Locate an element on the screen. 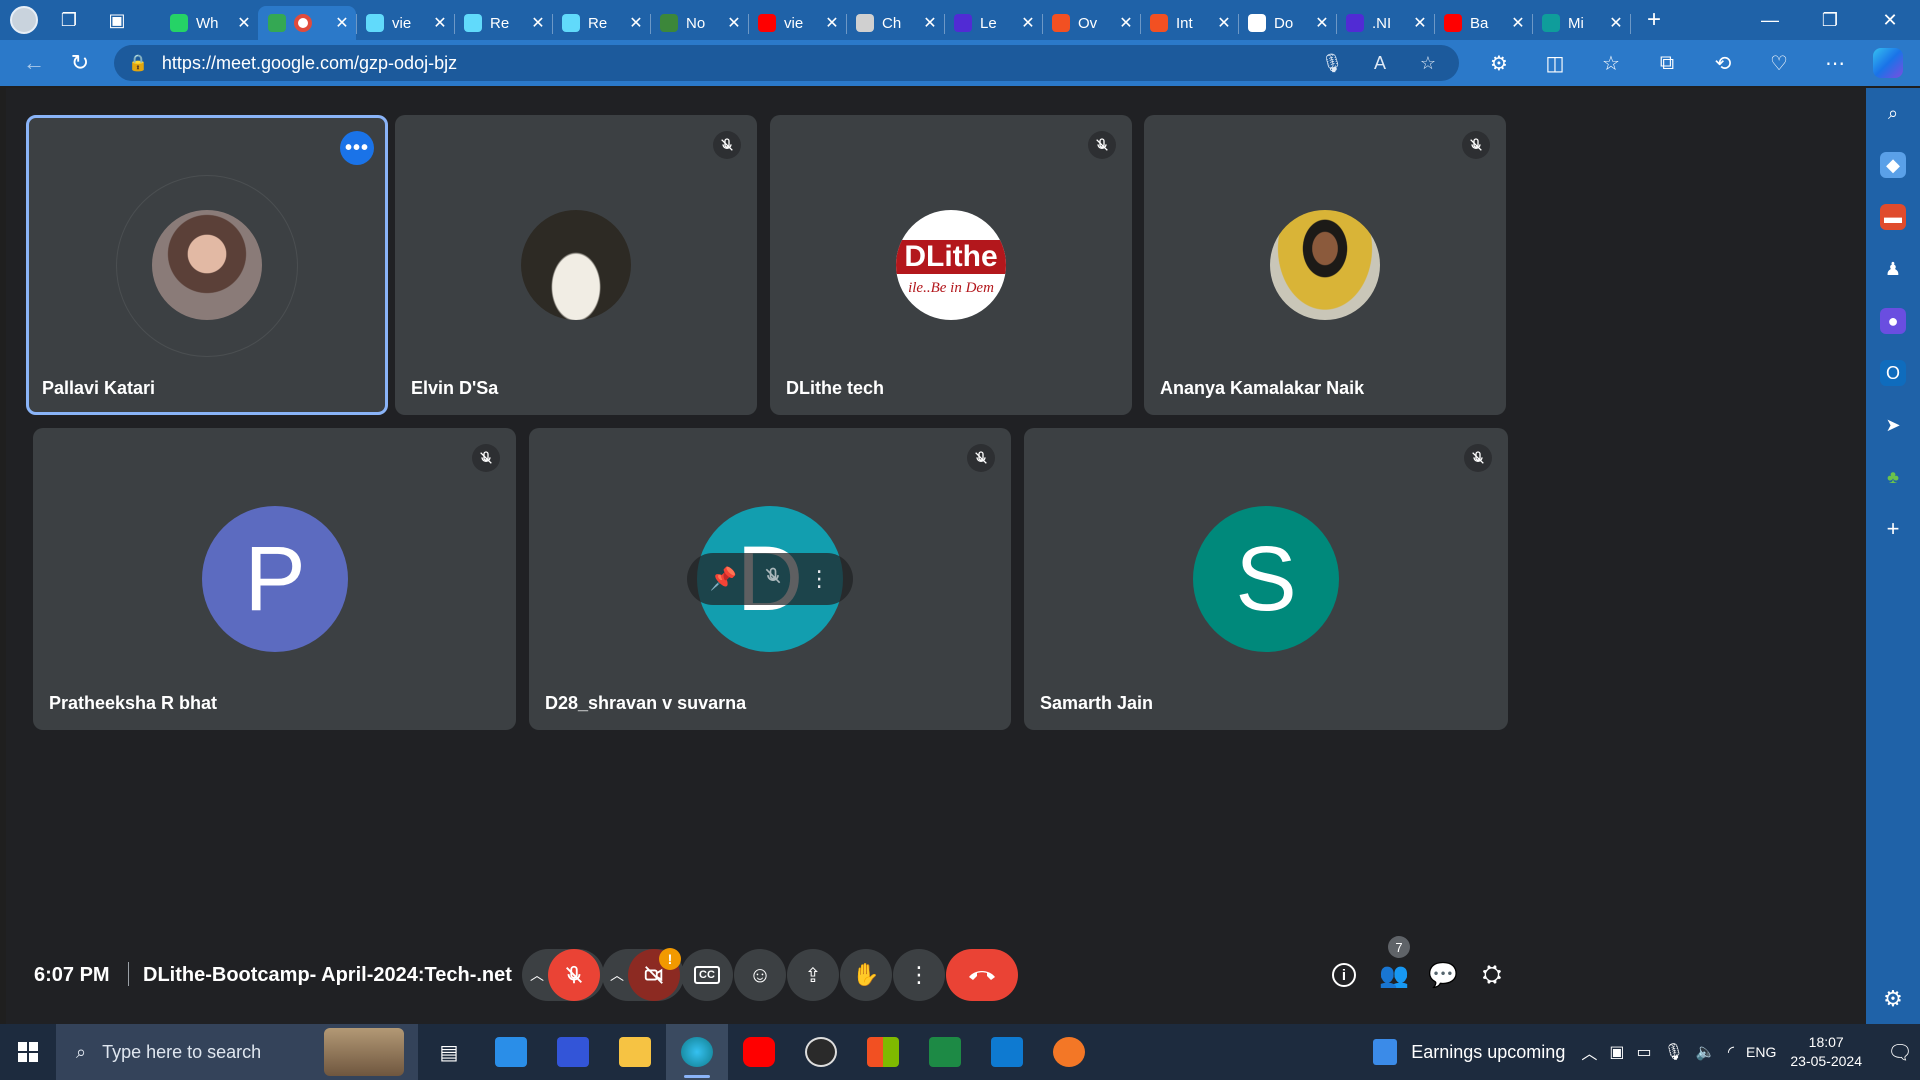 Image resolution: width=1920 pixels, height=1080 pixels. participant-tile: S Samarth Jain is located at coordinates (1266, 579).